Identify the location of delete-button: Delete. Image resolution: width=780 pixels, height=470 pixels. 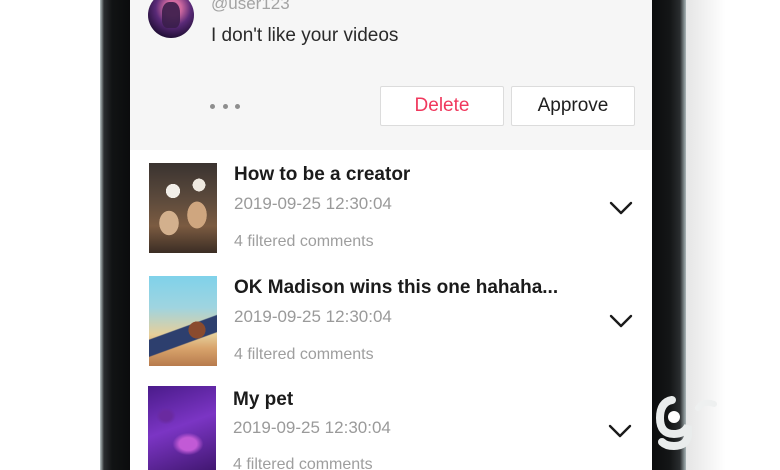
(442, 106).